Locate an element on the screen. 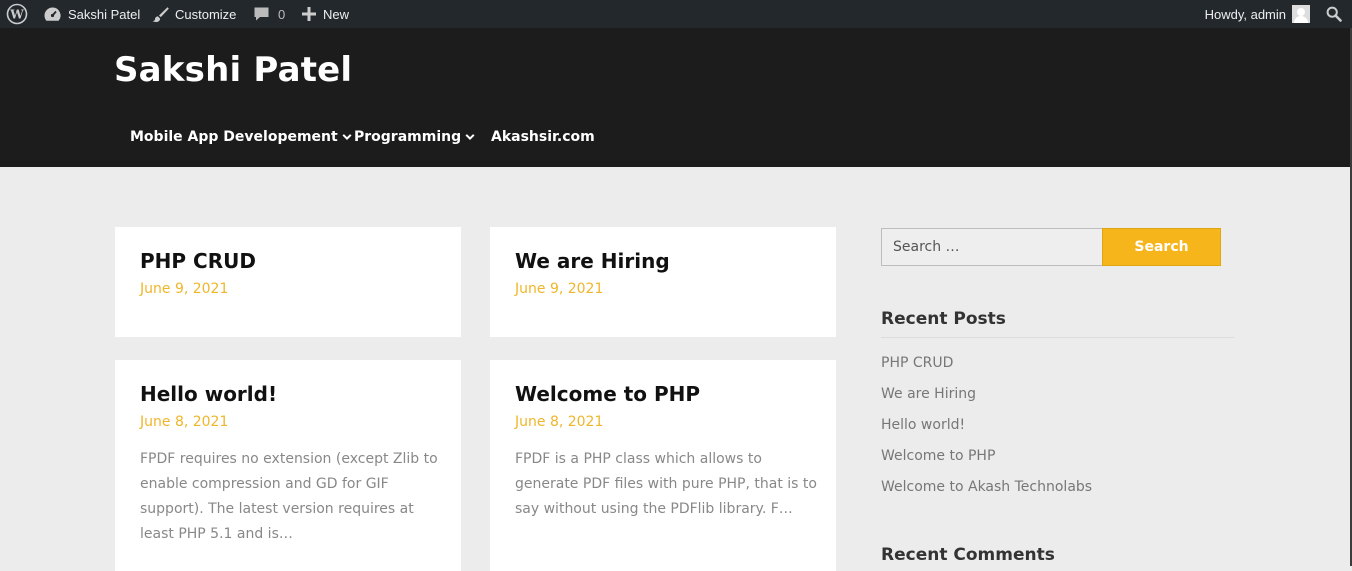  search-icon is located at coordinates (1334, 14).